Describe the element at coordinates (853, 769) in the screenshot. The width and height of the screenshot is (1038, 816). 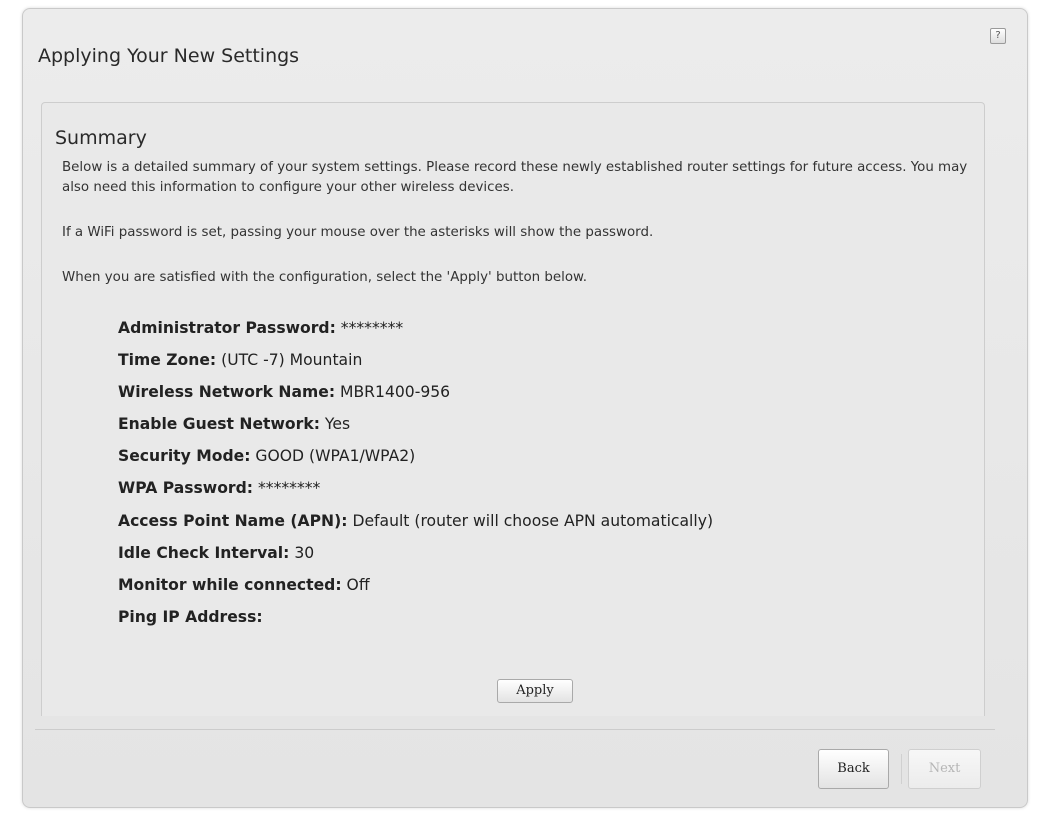
I see `back-button: Back` at that location.